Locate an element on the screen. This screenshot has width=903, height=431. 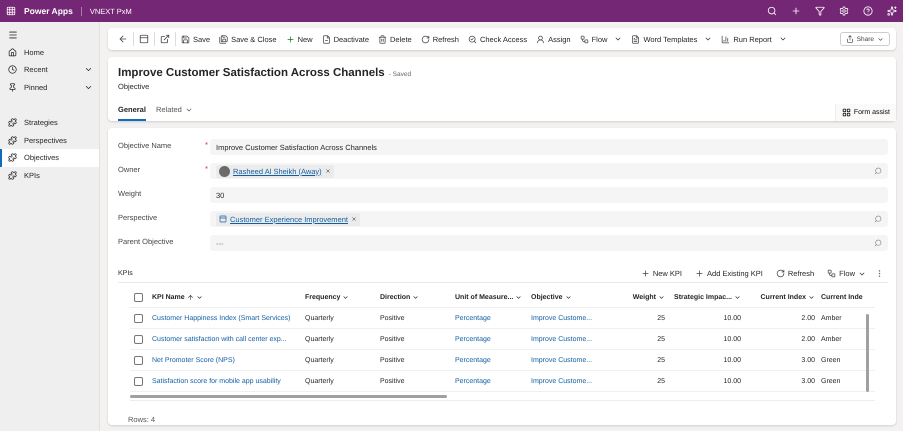
filter-icon is located at coordinates (820, 11).